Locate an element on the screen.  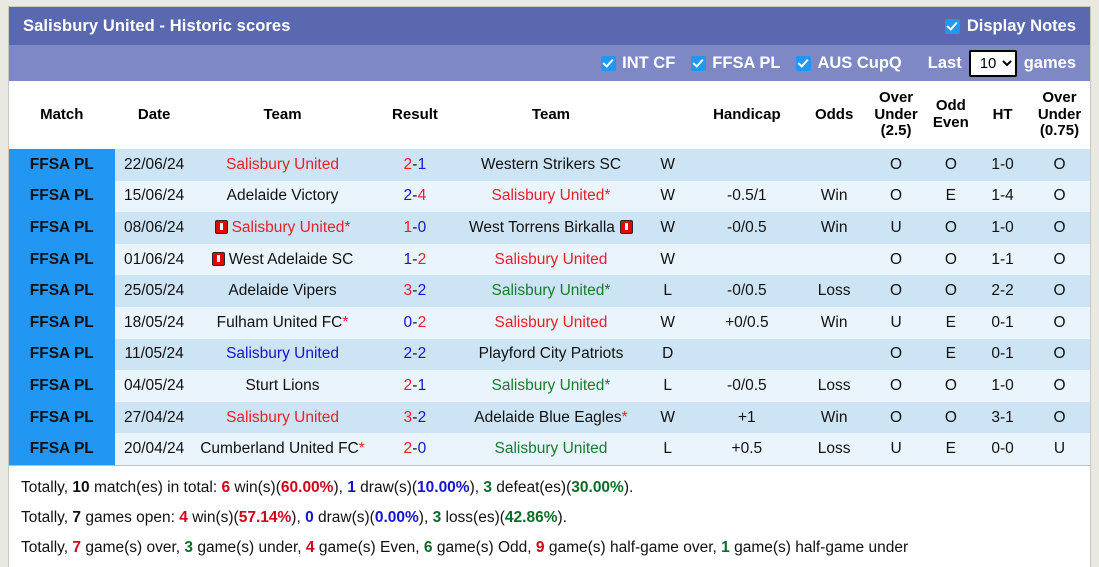
cell-result-score: 2-0 is located at coordinates (415, 449).